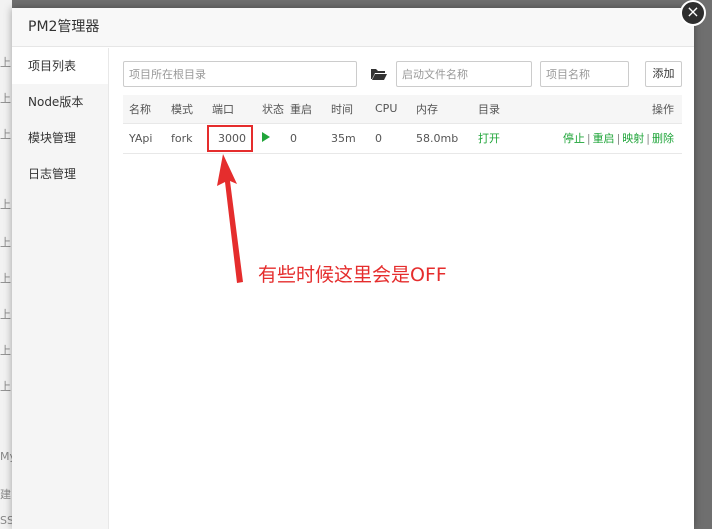  Describe the element at coordinates (64, 27) in the screenshot. I see `modal-title: PM2管理器` at that location.